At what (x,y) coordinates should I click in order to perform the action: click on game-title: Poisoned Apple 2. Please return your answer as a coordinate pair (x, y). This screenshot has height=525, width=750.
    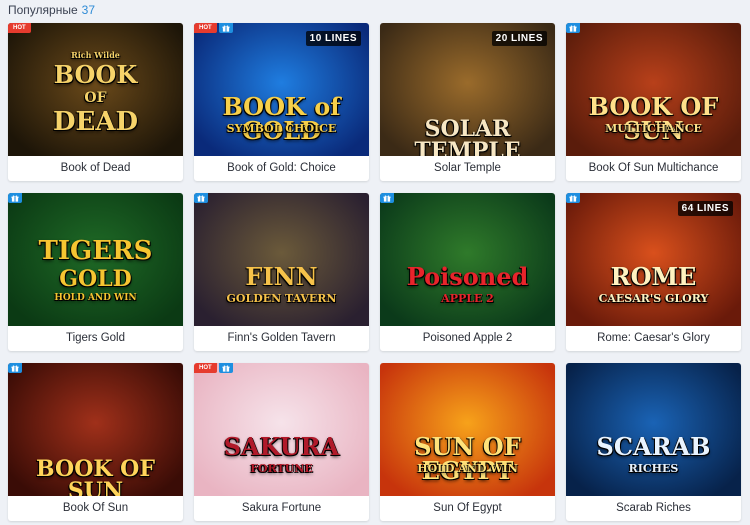
    Looking at the image, I should click on (467, 338).